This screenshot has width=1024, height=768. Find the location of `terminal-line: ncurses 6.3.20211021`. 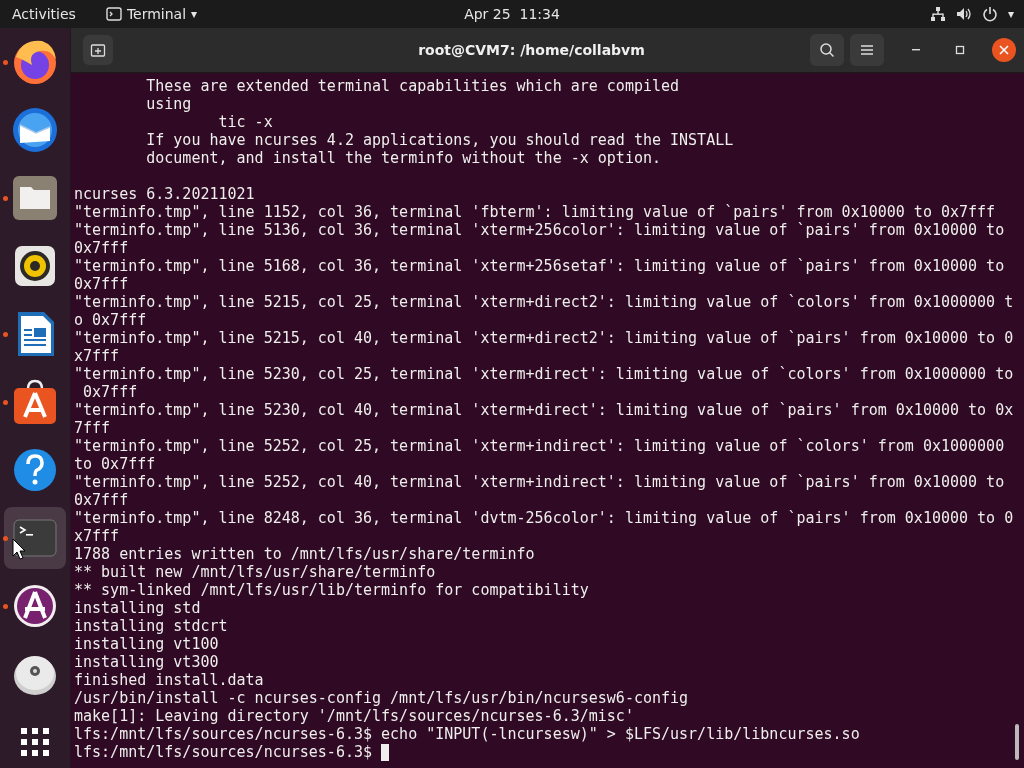

terminal-line: ncurses 6.3.20211021 is located at coordinates (165, 194).